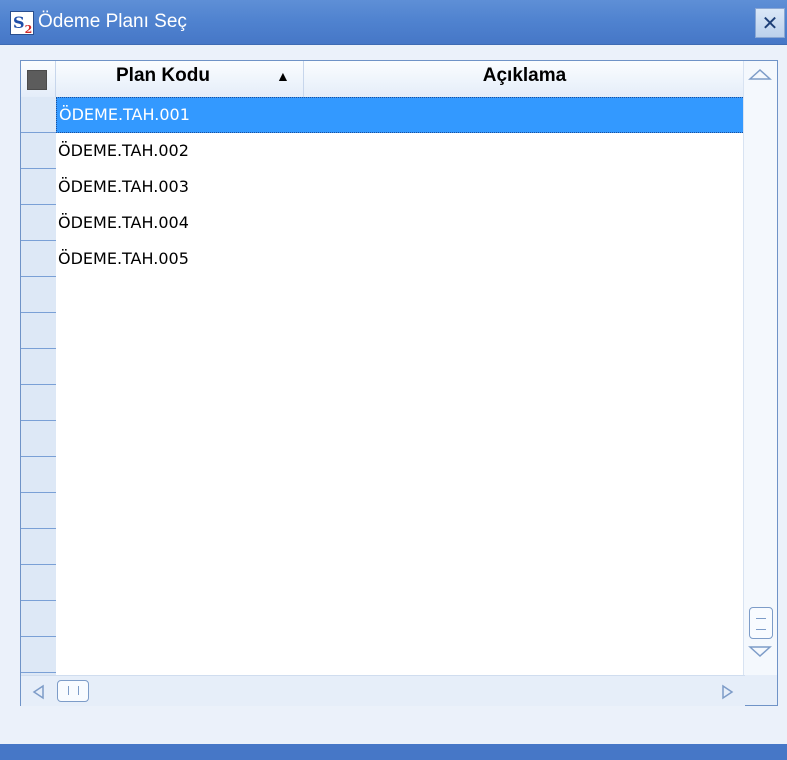 The height and width of the screenshot is (760, 787). I want to click on horizontal-scroll-thumb, so click(73, 691).